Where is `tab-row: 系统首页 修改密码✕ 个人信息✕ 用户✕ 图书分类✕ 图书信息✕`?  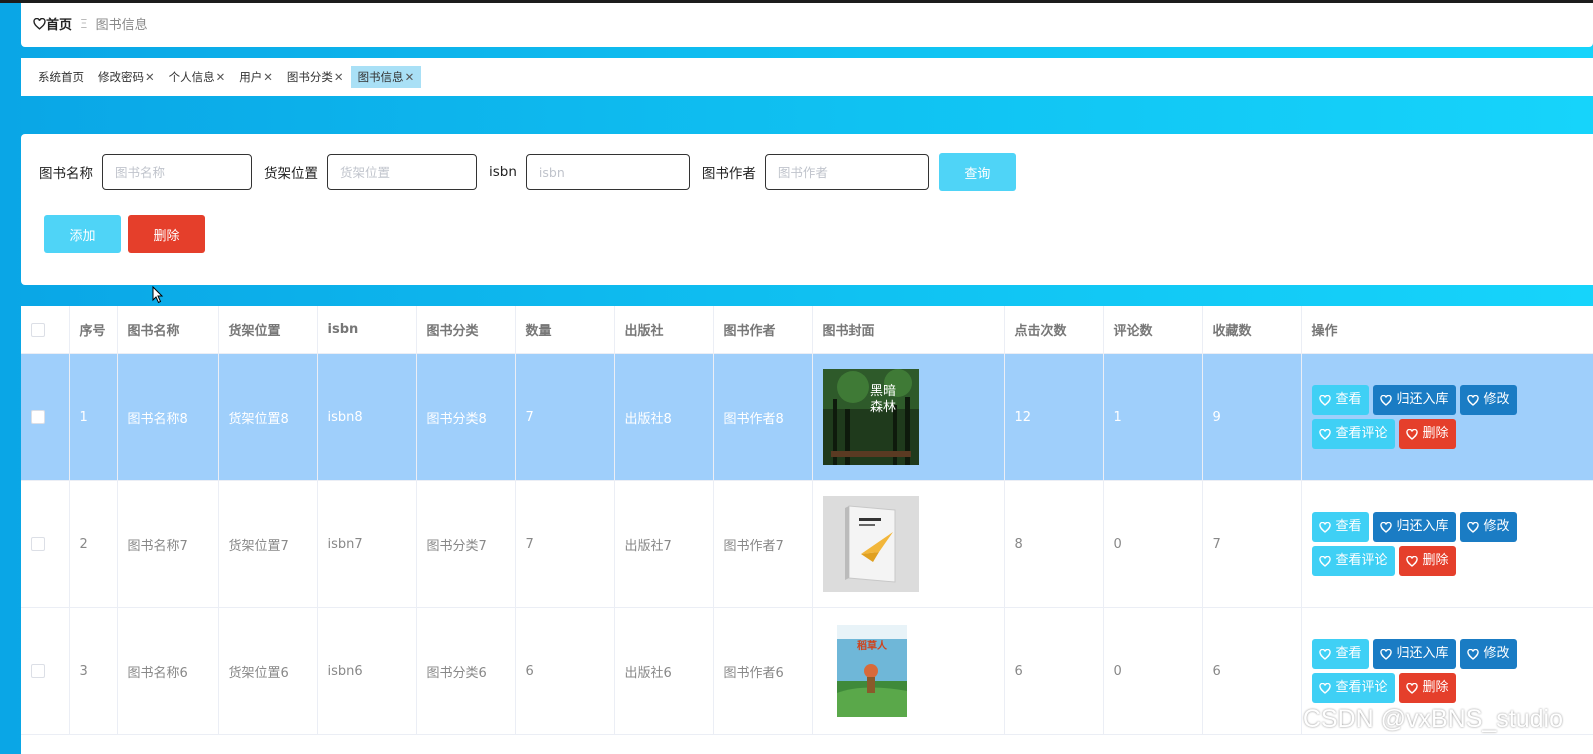 tab-row: 系统首页 修改密码✕ 个人信息✕ 用户✕ 图书分类✕ 图书信息✕ is located at coordinates (226, 77).